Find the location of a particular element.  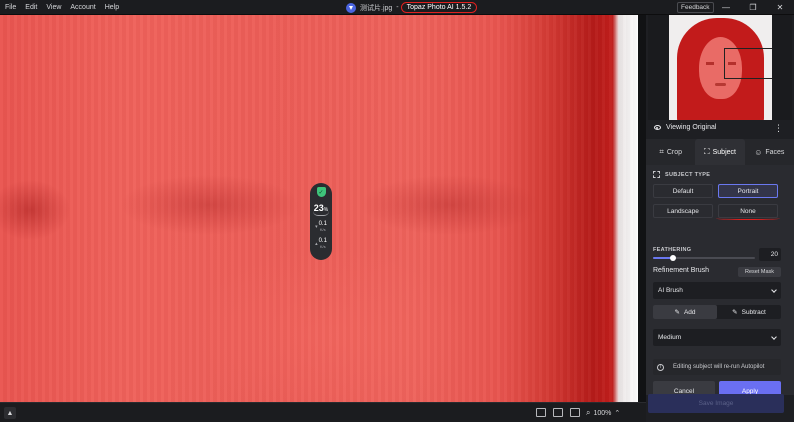

thumbnail-mouth is located at coordinates (720, 84).